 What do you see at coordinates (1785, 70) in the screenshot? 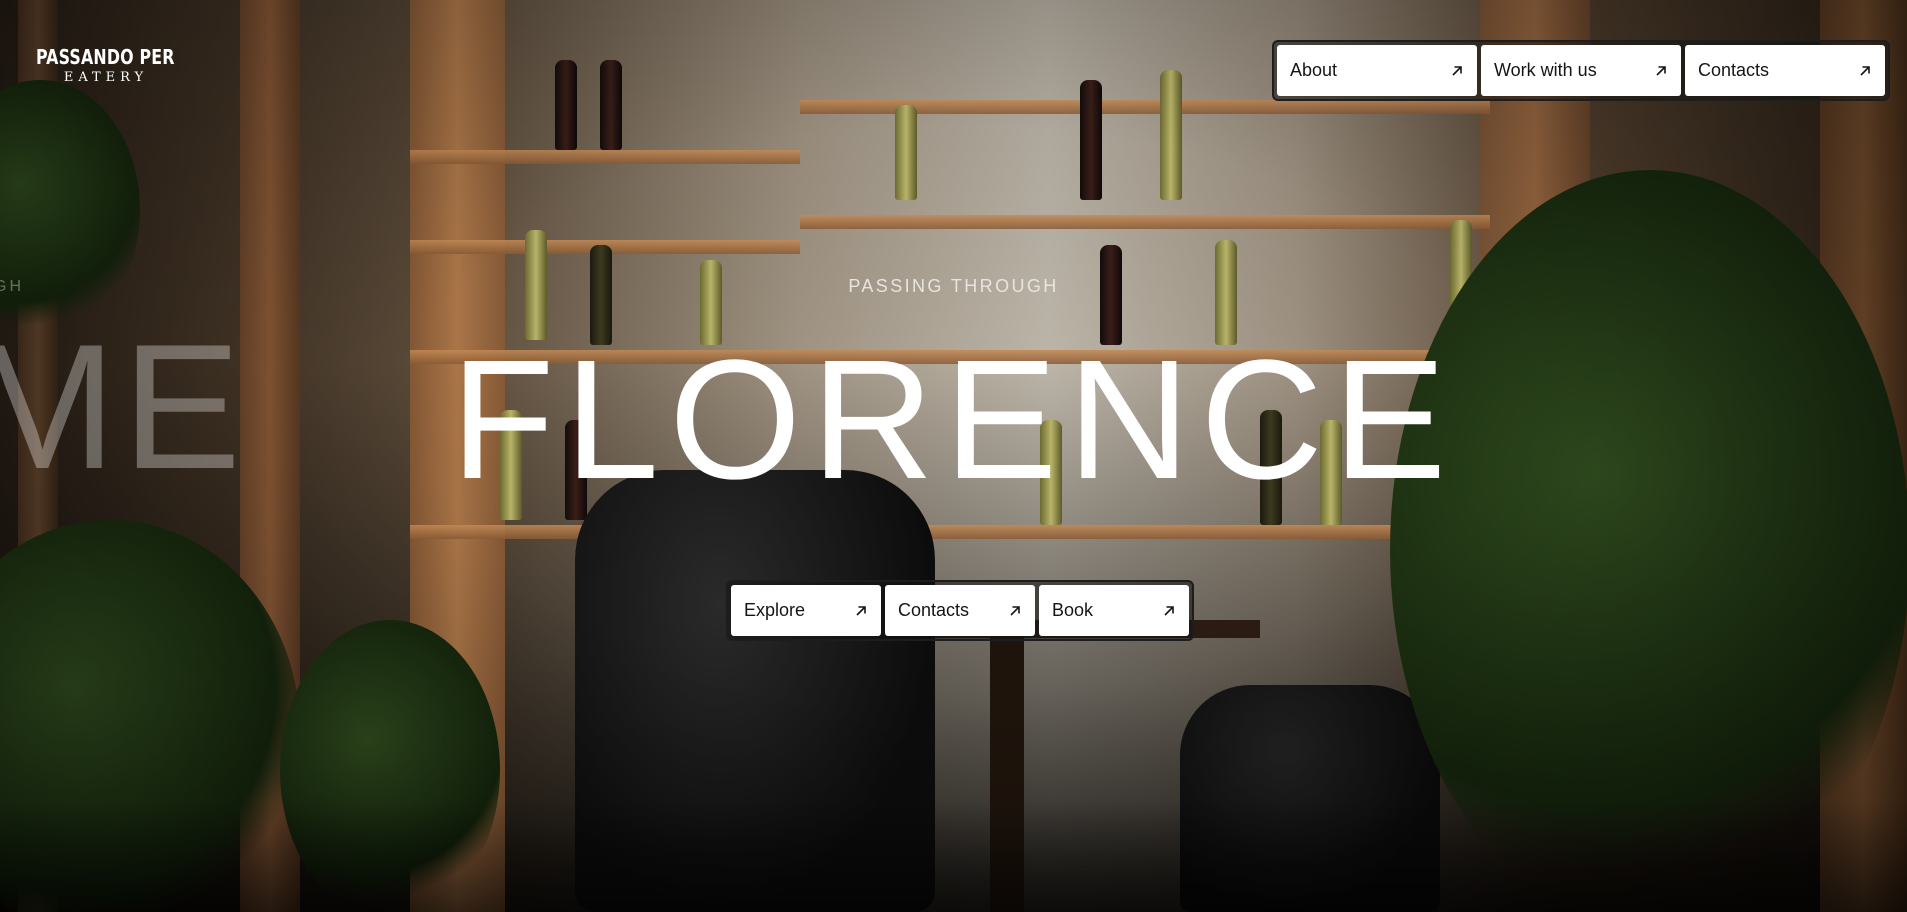
I see `nav-contacts-button: Contacts` at bounding box center [1785, 70].